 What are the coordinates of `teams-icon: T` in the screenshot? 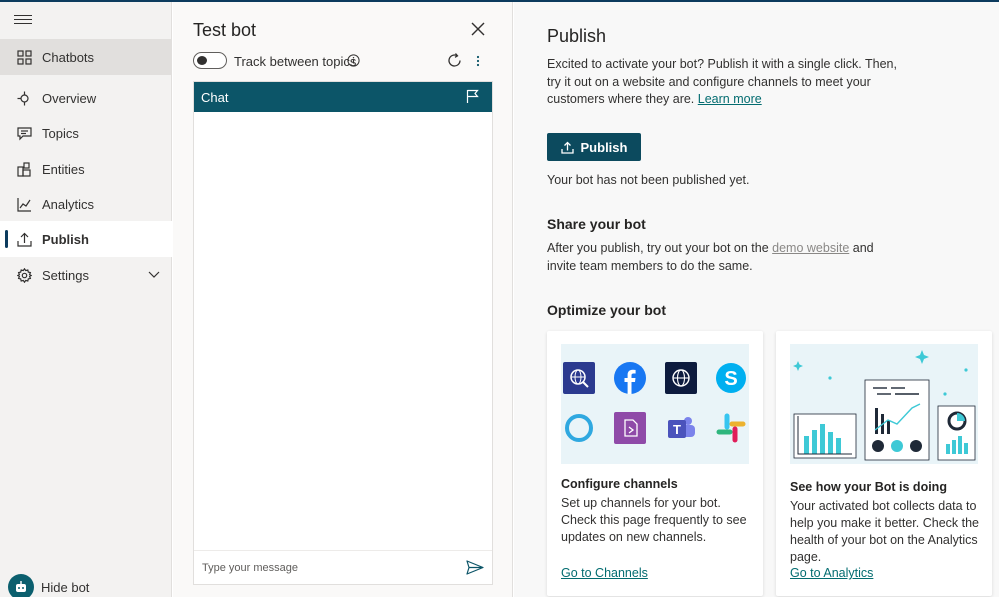 It's located at (681, 428).